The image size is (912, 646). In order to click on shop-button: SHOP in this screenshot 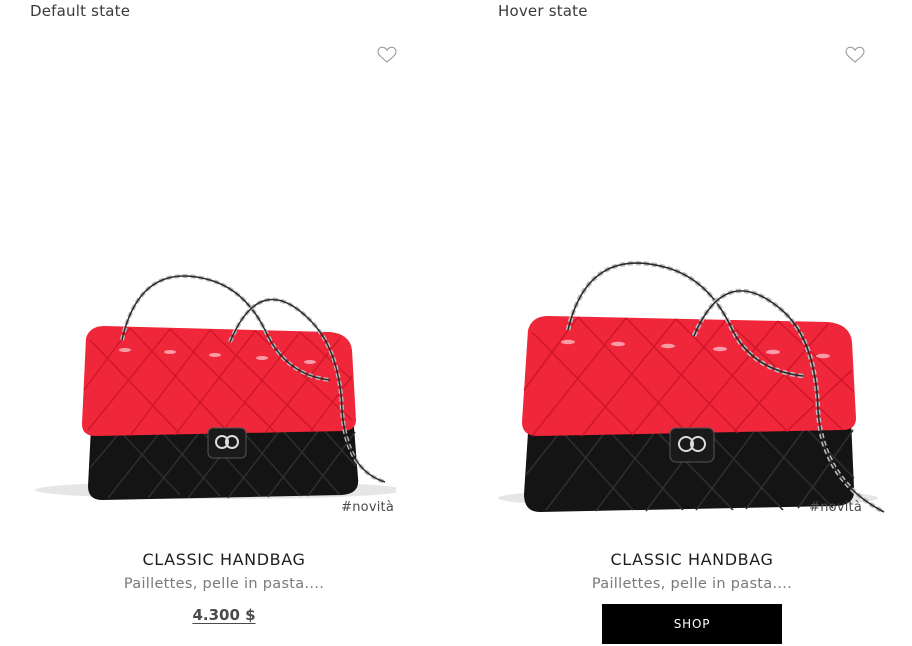, I will do `click(692, 624)`.